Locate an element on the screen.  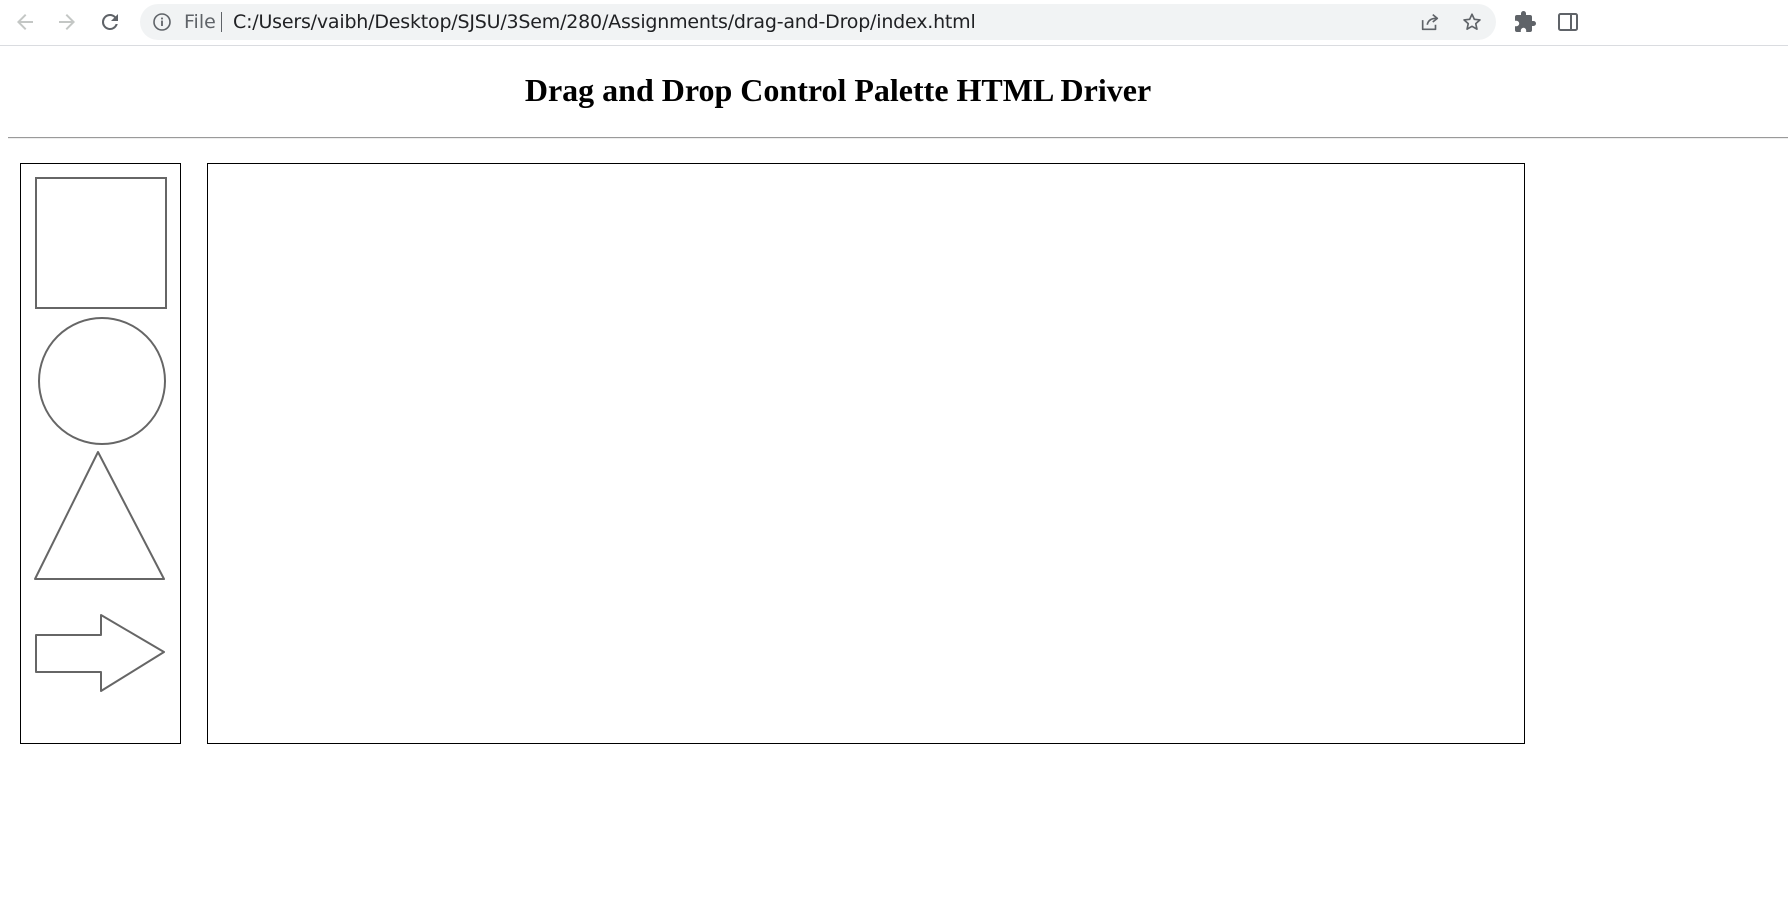
omnibox-divider is located at coordinates (221, 22).